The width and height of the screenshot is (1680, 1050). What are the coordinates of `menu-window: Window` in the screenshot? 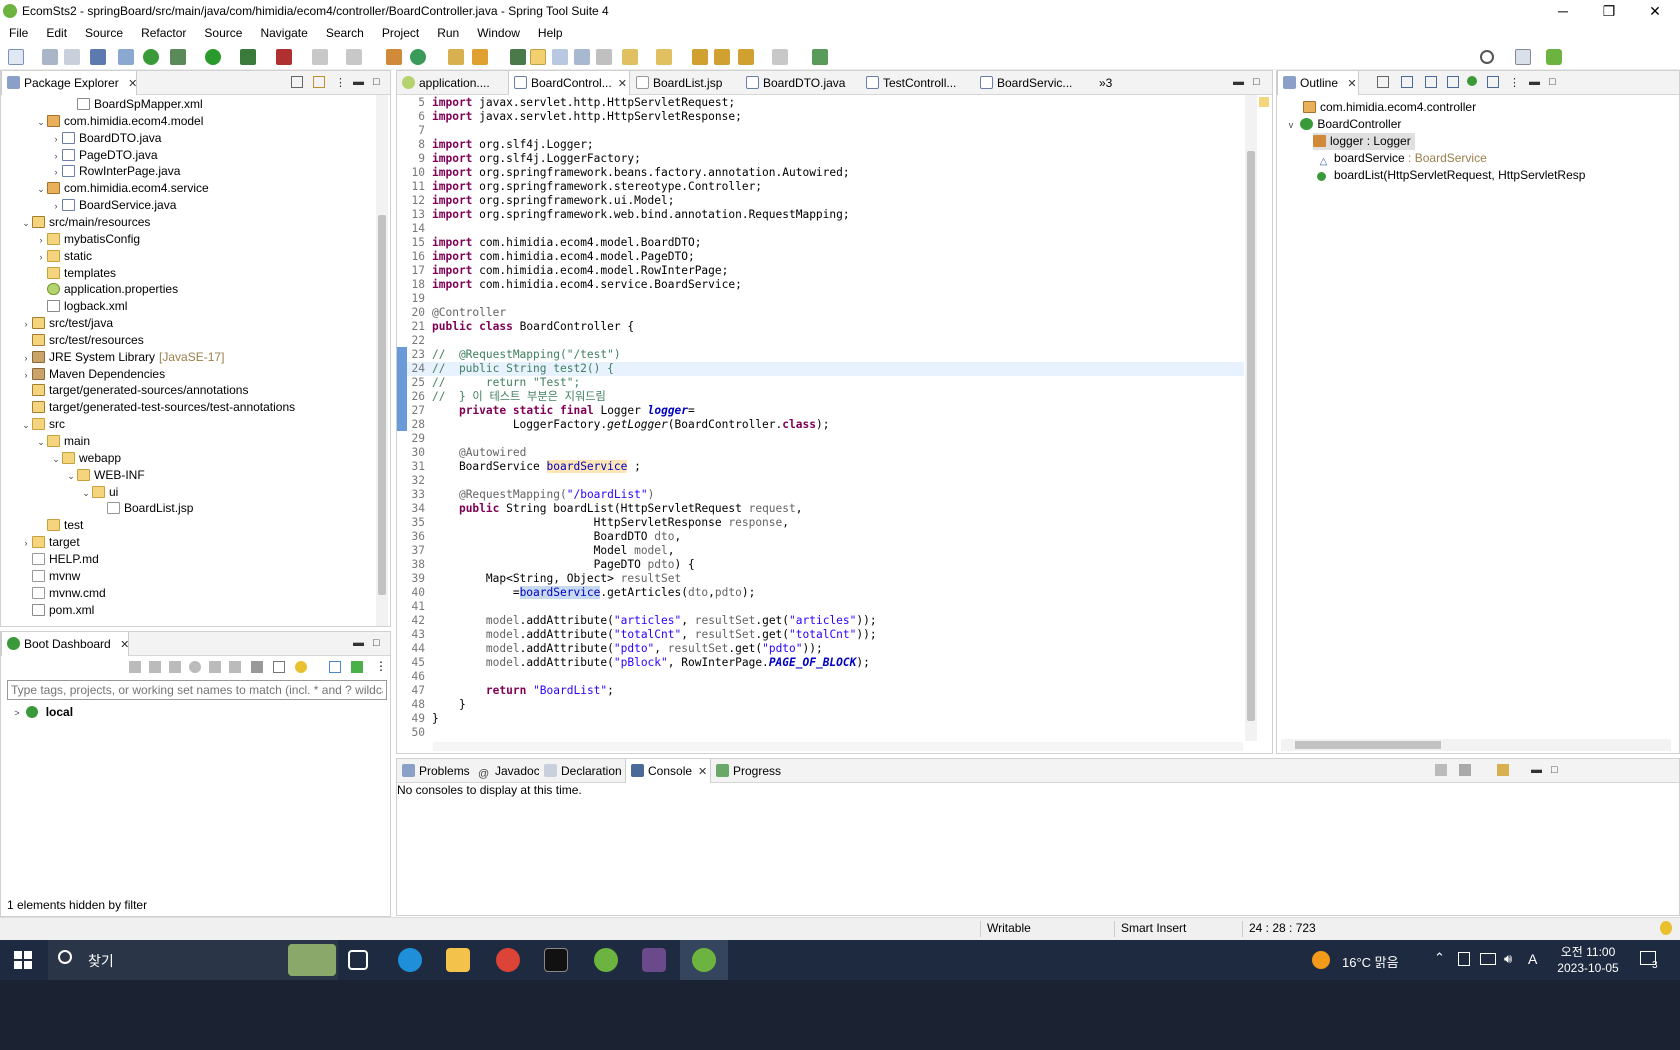 It's located at (498, 33).